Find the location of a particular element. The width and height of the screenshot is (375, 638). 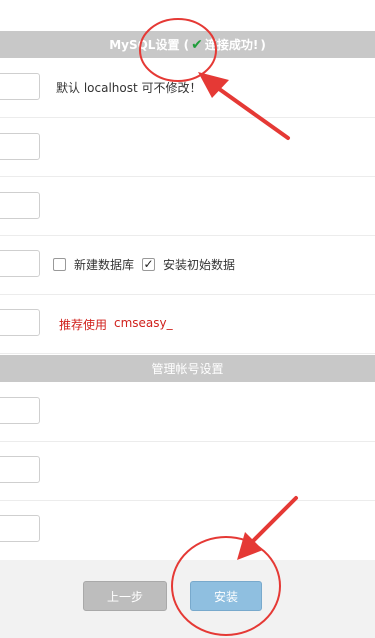

db-prefix-input is located at coordinates (20, 322).